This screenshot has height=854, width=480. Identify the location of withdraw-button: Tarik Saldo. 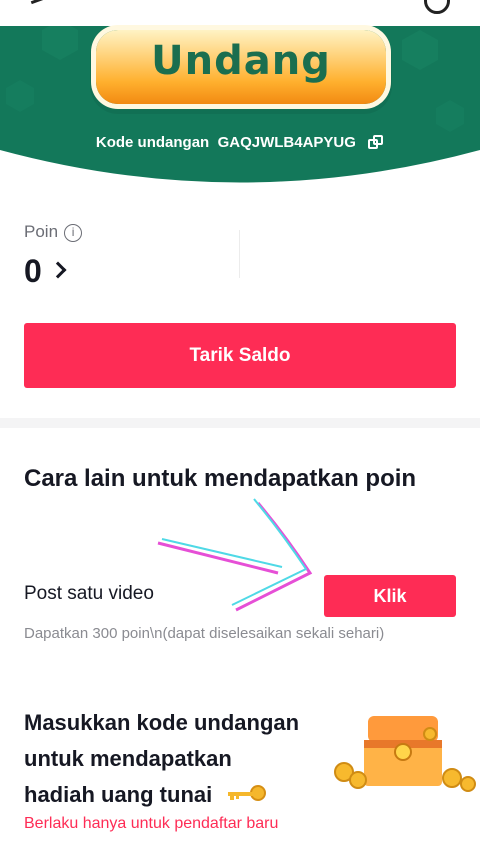
(240, 355).